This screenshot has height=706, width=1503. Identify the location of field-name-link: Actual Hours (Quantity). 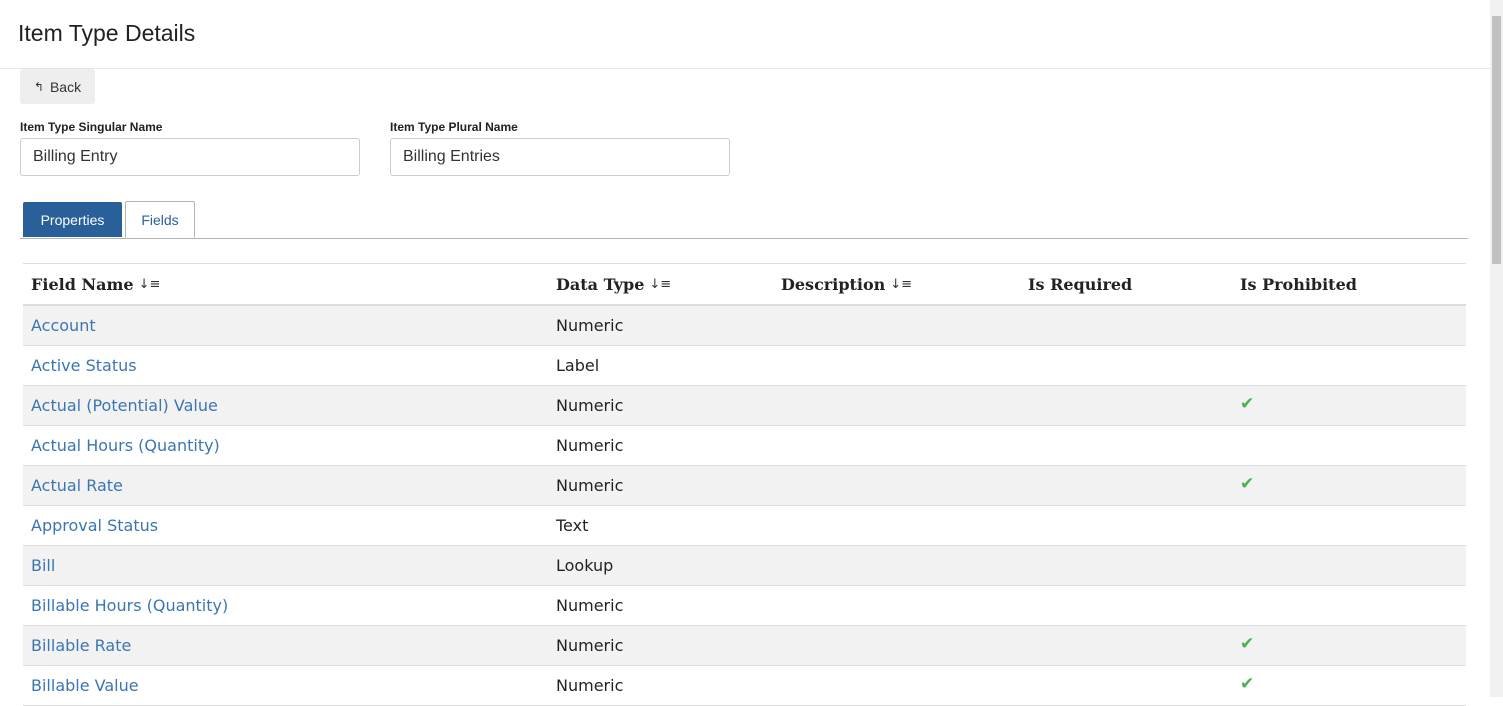
(125, 445).